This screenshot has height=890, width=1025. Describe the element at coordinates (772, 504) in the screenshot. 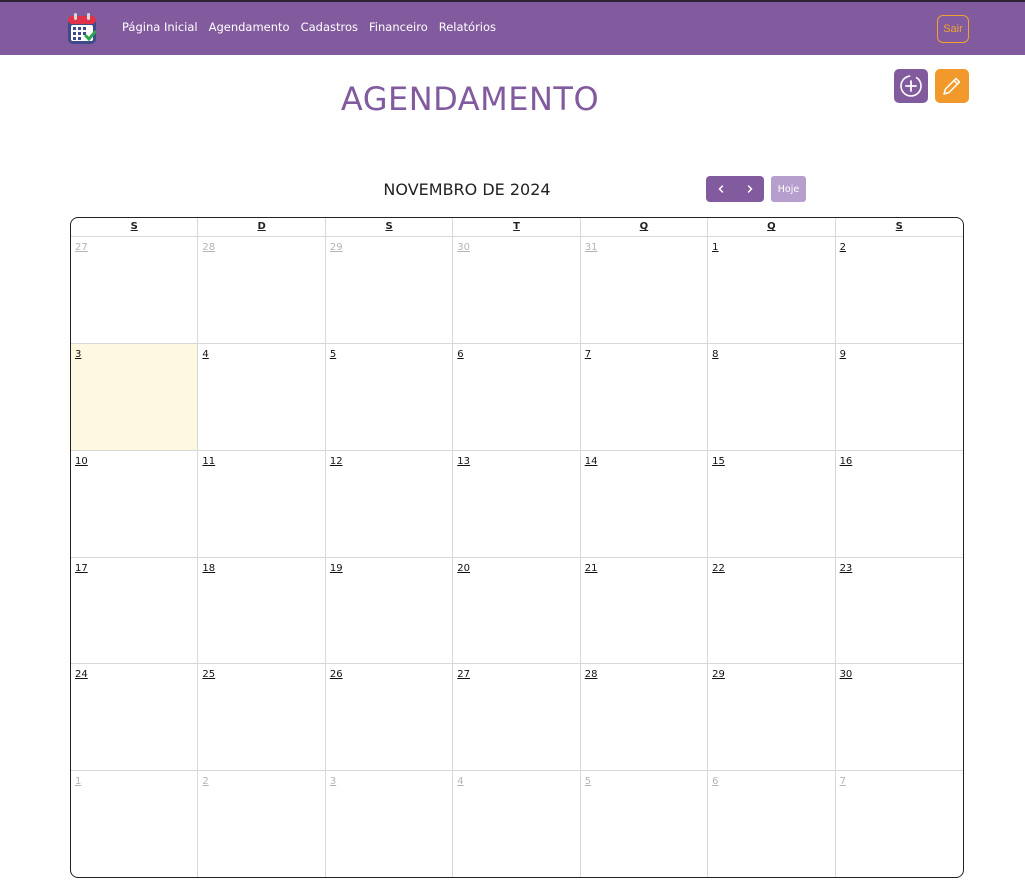

I see `calendar-day-cell: 15` at that location.